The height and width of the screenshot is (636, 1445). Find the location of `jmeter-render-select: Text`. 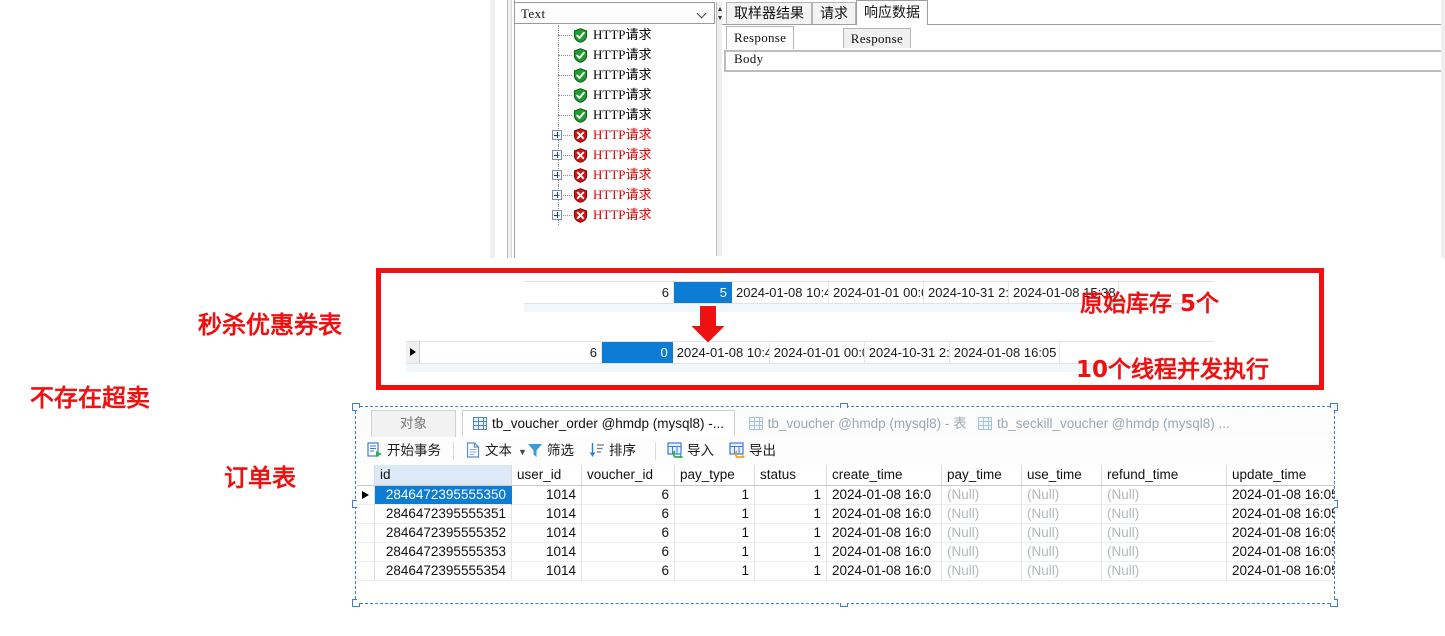

jmeter-render-select: Text is located at coordinates (614, 13).